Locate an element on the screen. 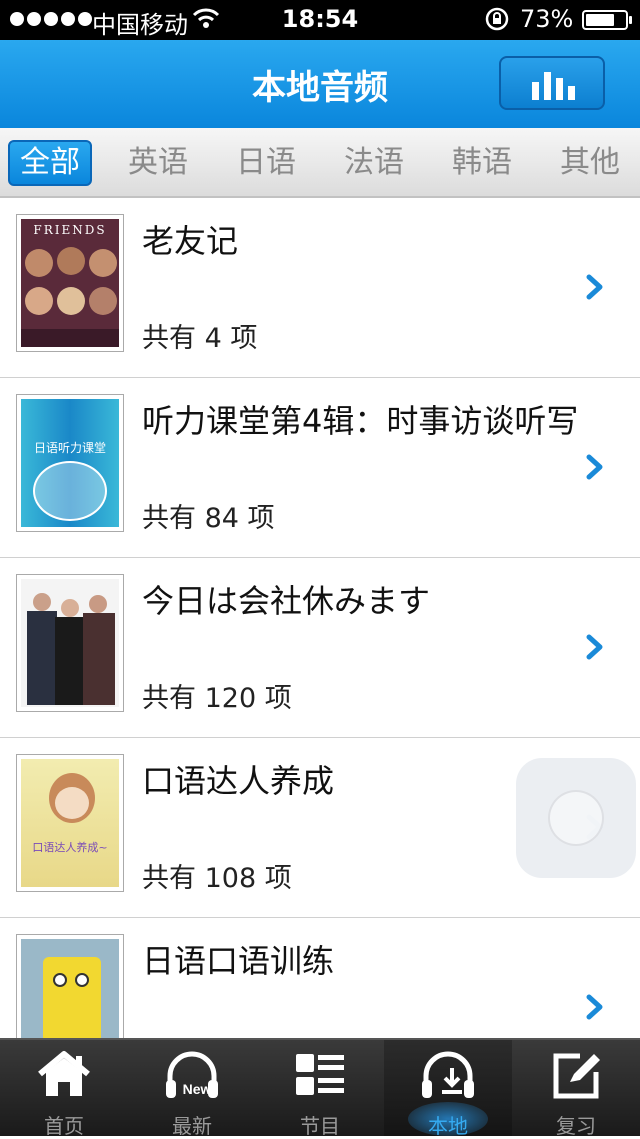  tab-korean: 韩语 is located at coordinates (482, 163).